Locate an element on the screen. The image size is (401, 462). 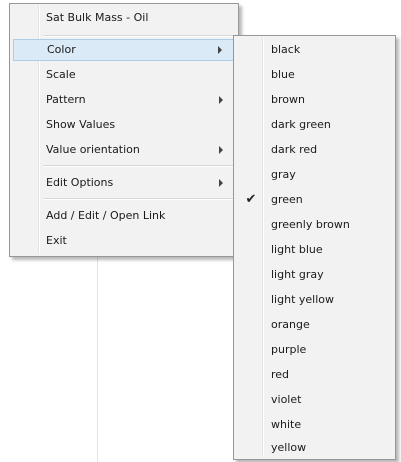
menu-item-label: Exit is located at coordinates (56, 240).